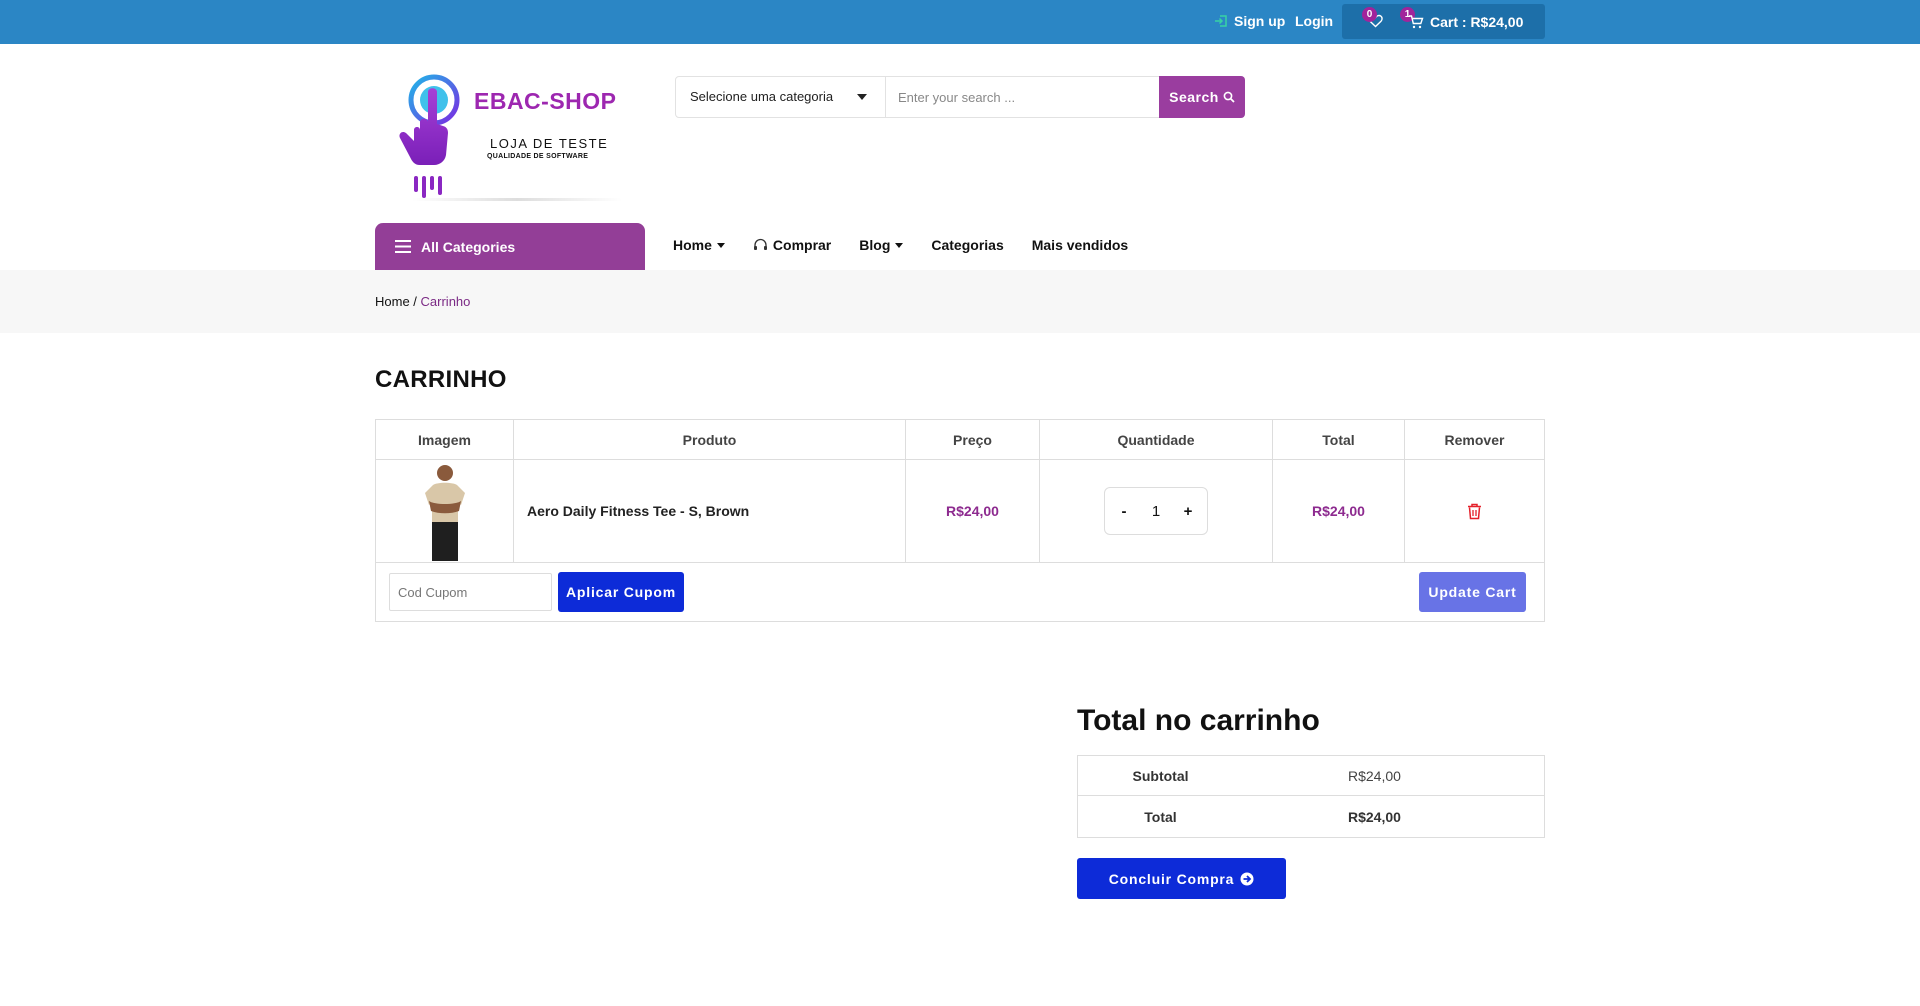 The image size is (1920, 1006). I want to click on nav-item-mais-vendidos: Mais vendidos, so click(1080, 245).